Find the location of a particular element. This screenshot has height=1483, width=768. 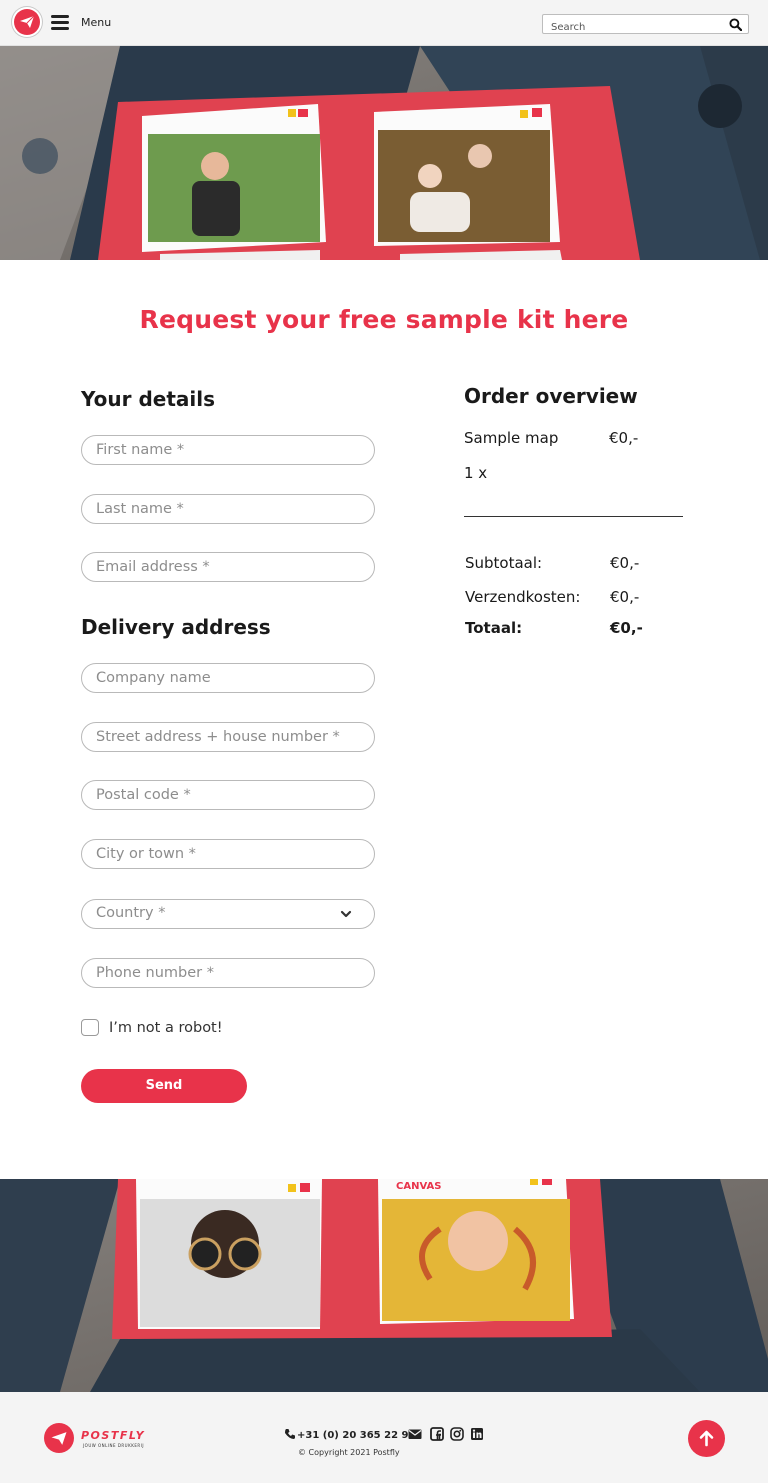

phone-input is located at coordinates (228, 973).